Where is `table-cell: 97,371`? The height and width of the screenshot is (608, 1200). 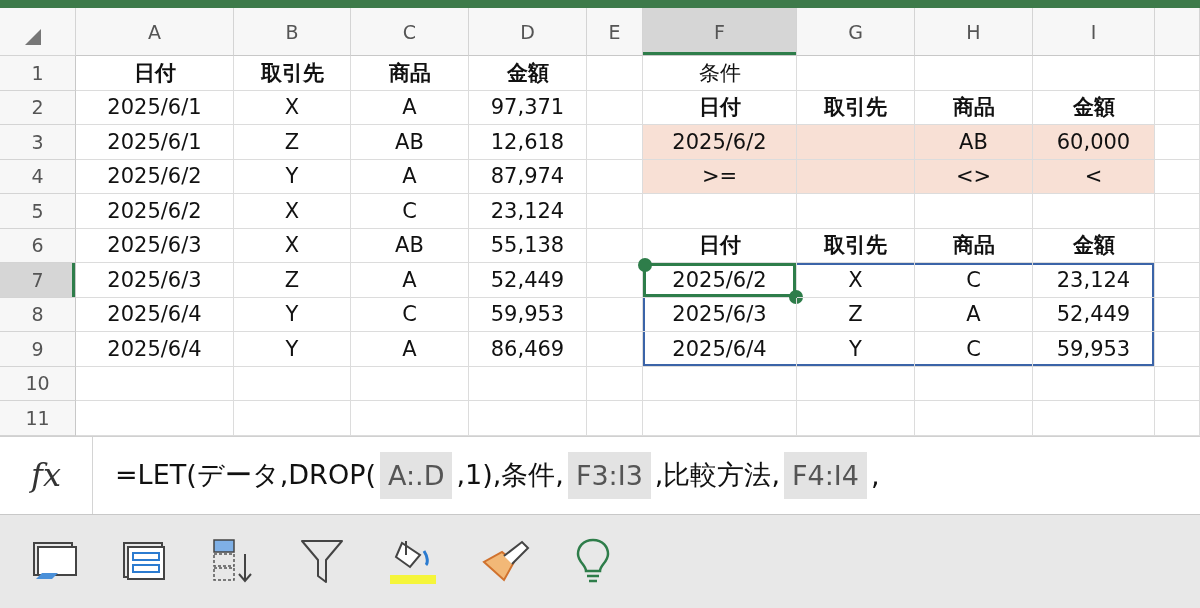 table-cell: 97,371 is located at coordinates (528, 107).